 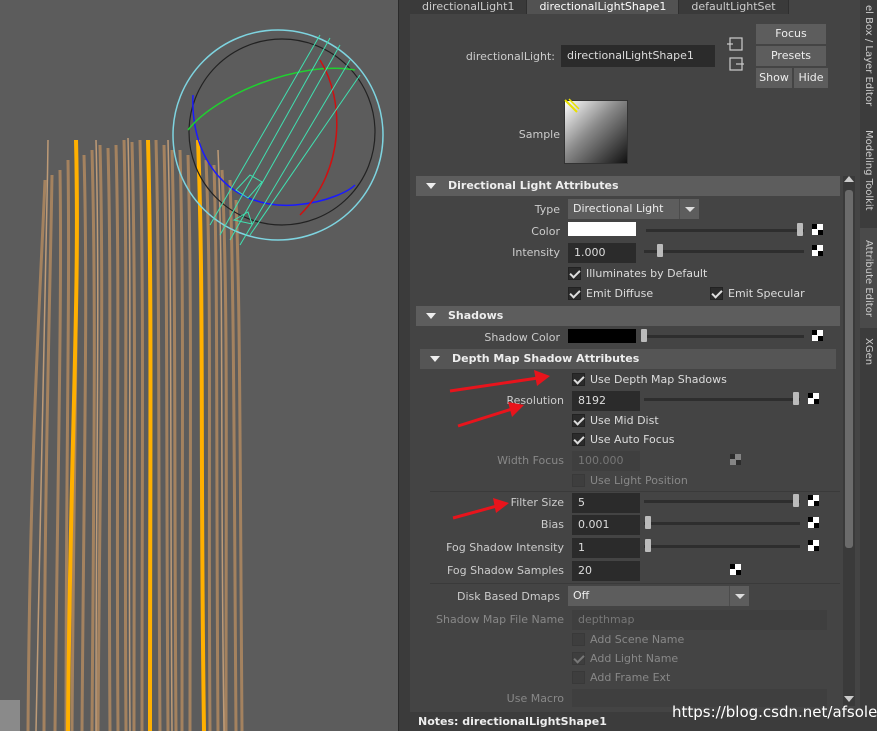 I want to click on bias-slider, so click(x=722, y=523).